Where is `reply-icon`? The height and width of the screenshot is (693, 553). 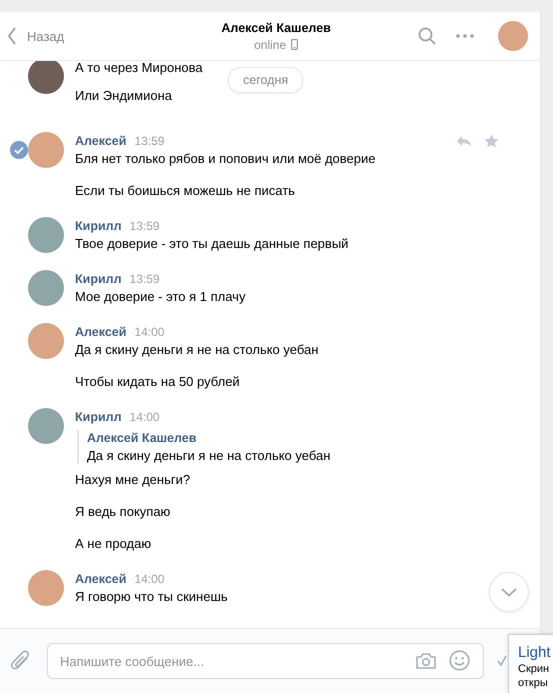
reply-icon is located at coordinates (464, 141).